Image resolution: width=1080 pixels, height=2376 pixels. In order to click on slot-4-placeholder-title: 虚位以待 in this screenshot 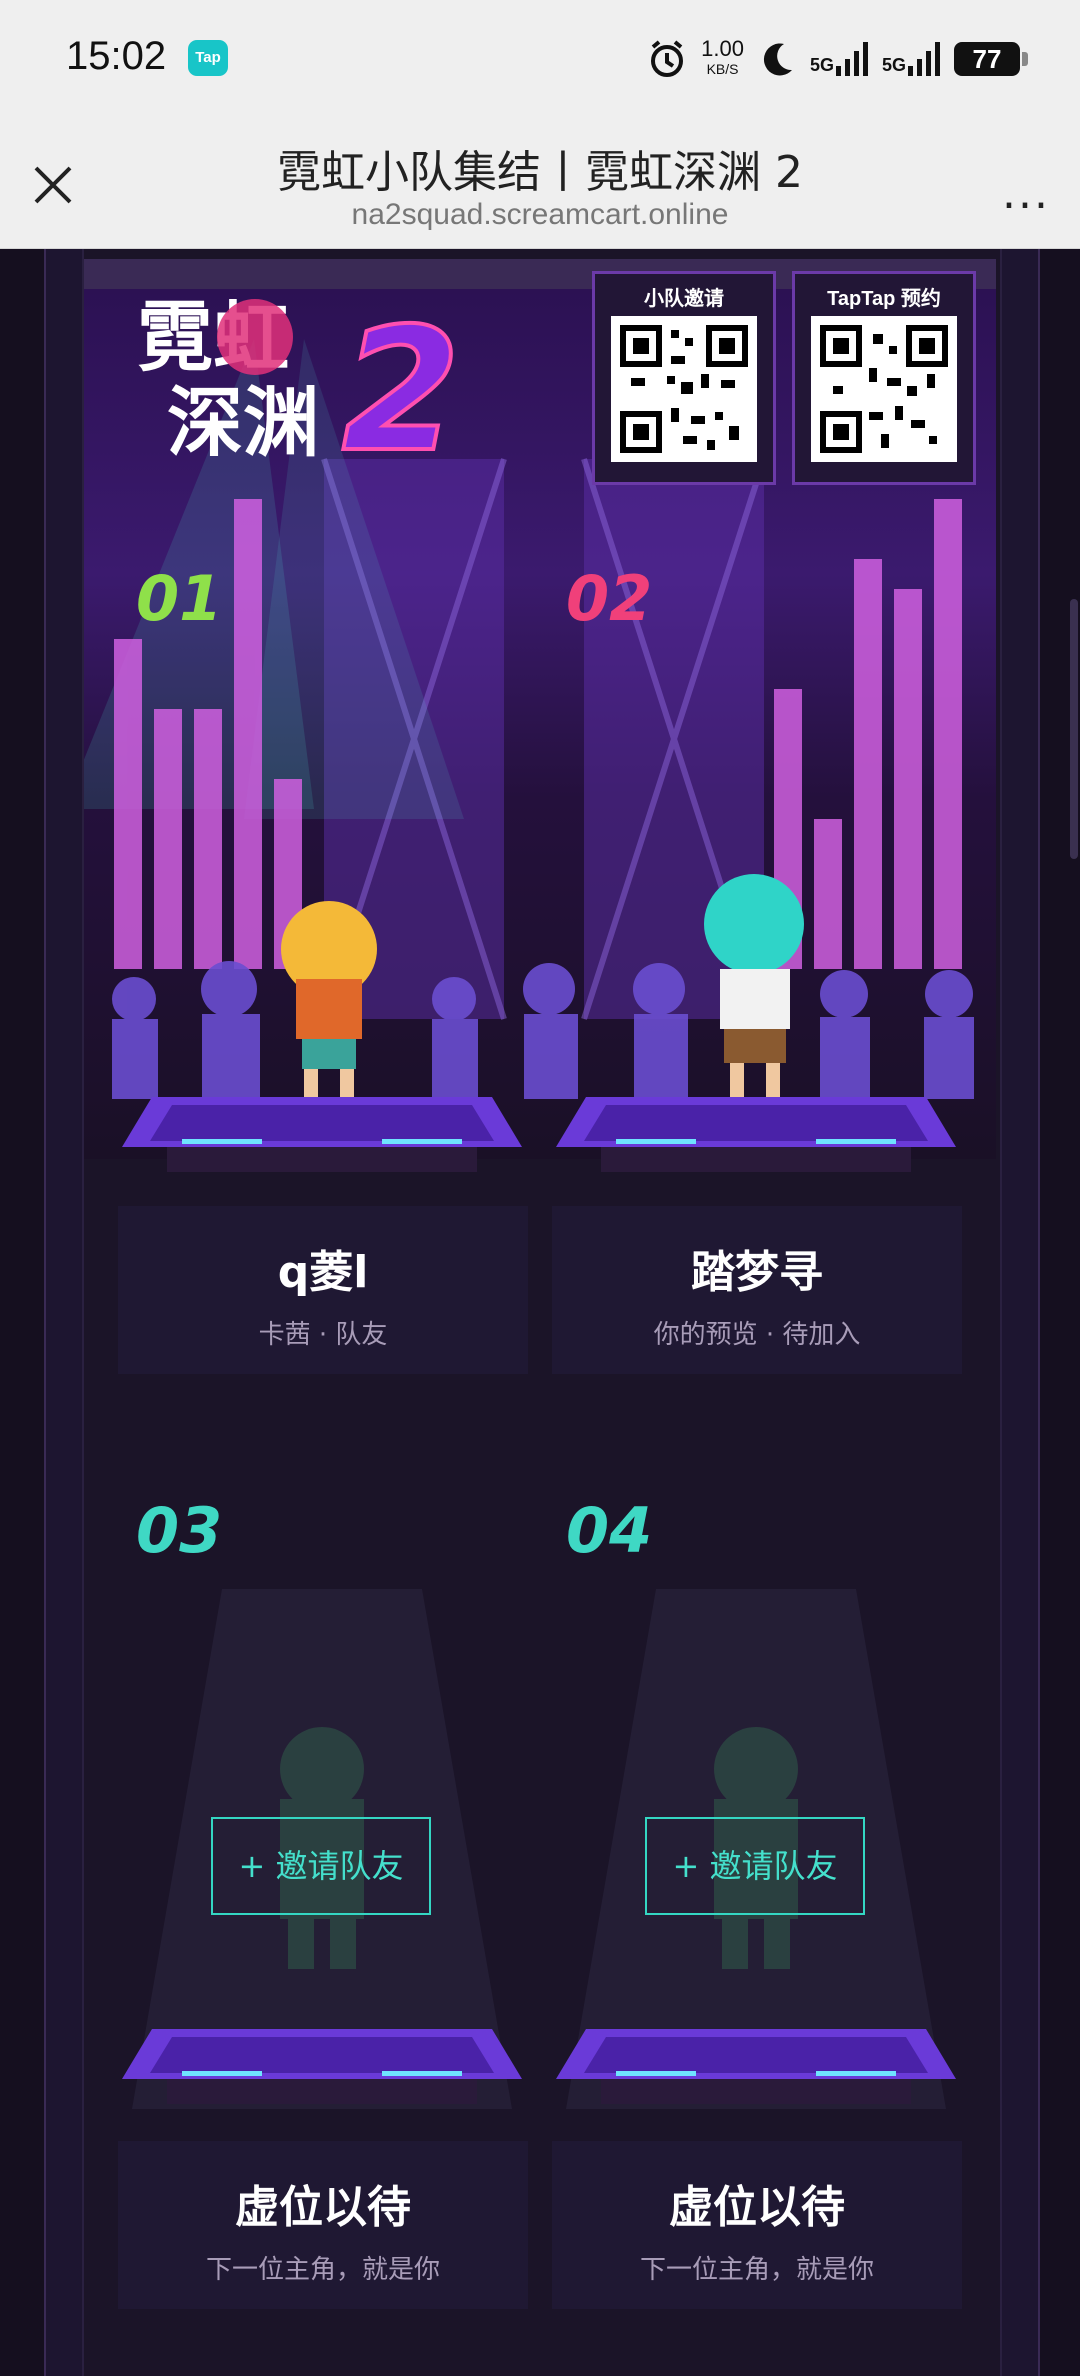, I will do `click(757, 2207)`.